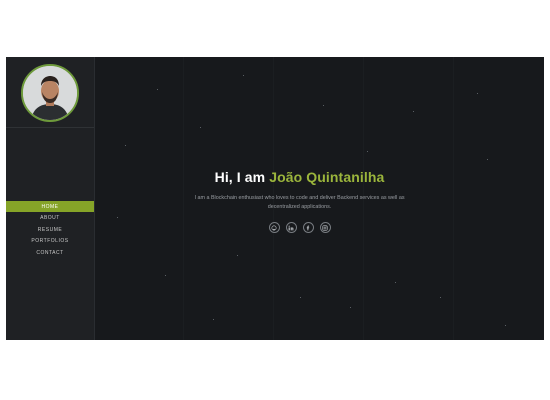  Describe the element at coordinates (291, 227) in the screenshot. I see `linkedin-icon` at that location.